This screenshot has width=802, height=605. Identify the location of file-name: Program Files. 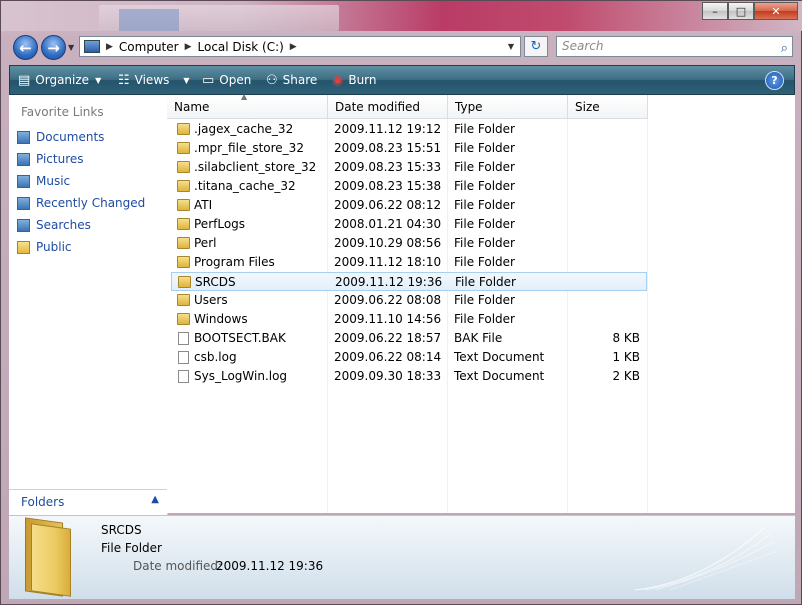
(234, 262).